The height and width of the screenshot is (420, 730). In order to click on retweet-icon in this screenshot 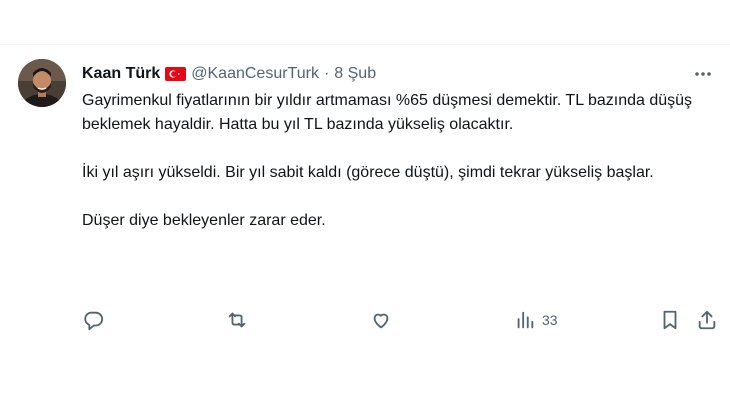, I will do `click(237, 320)`.